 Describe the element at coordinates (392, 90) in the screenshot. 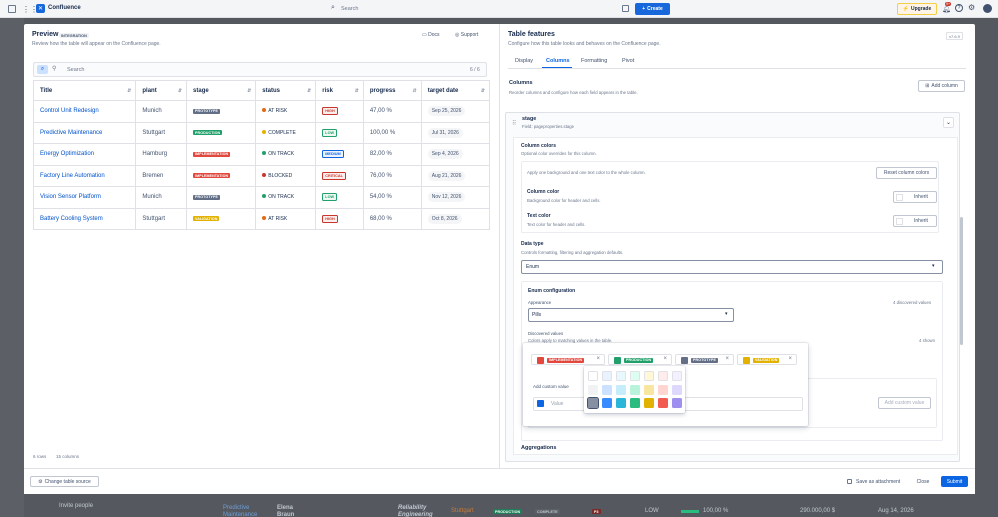

I see `column-header-progress: progress ⇵` at that location.